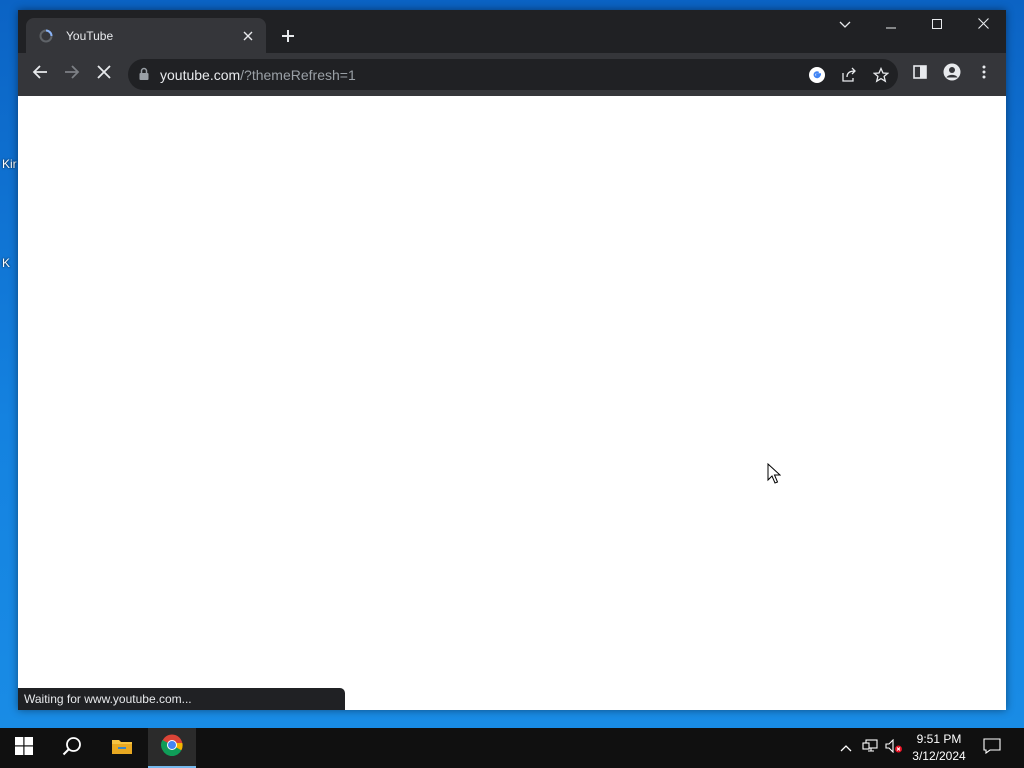  I want to click on loading-spinner-icon, so click(46, 36).